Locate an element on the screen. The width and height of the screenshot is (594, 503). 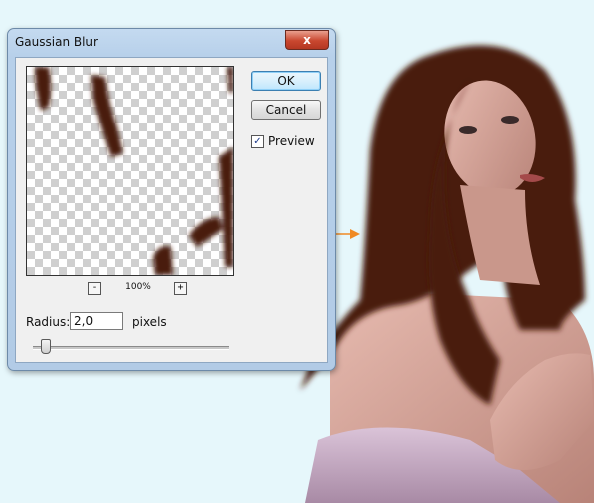
preview-label: Preview is located at coordinates (291, 141).